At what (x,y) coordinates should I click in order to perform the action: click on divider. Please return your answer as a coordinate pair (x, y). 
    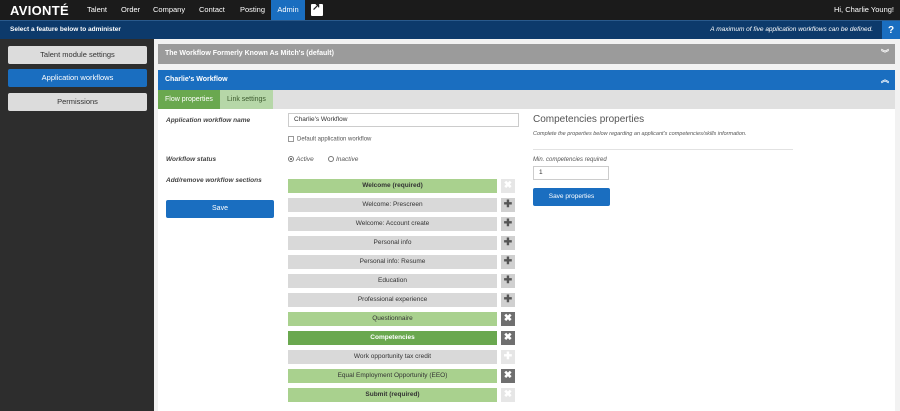
    Looking at the image, I should click on (663, 149).